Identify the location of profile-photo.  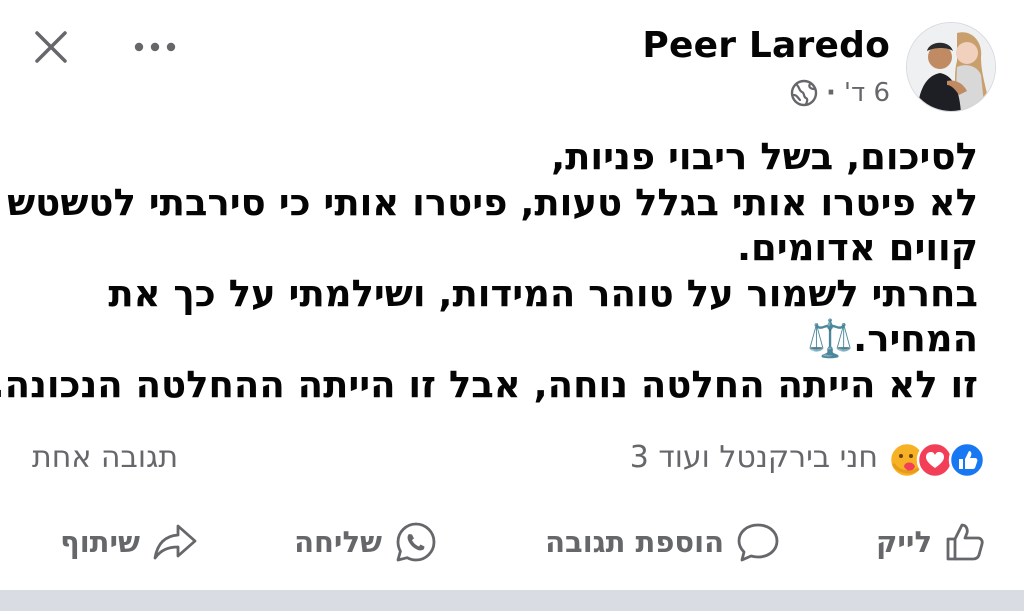
(951, 67).